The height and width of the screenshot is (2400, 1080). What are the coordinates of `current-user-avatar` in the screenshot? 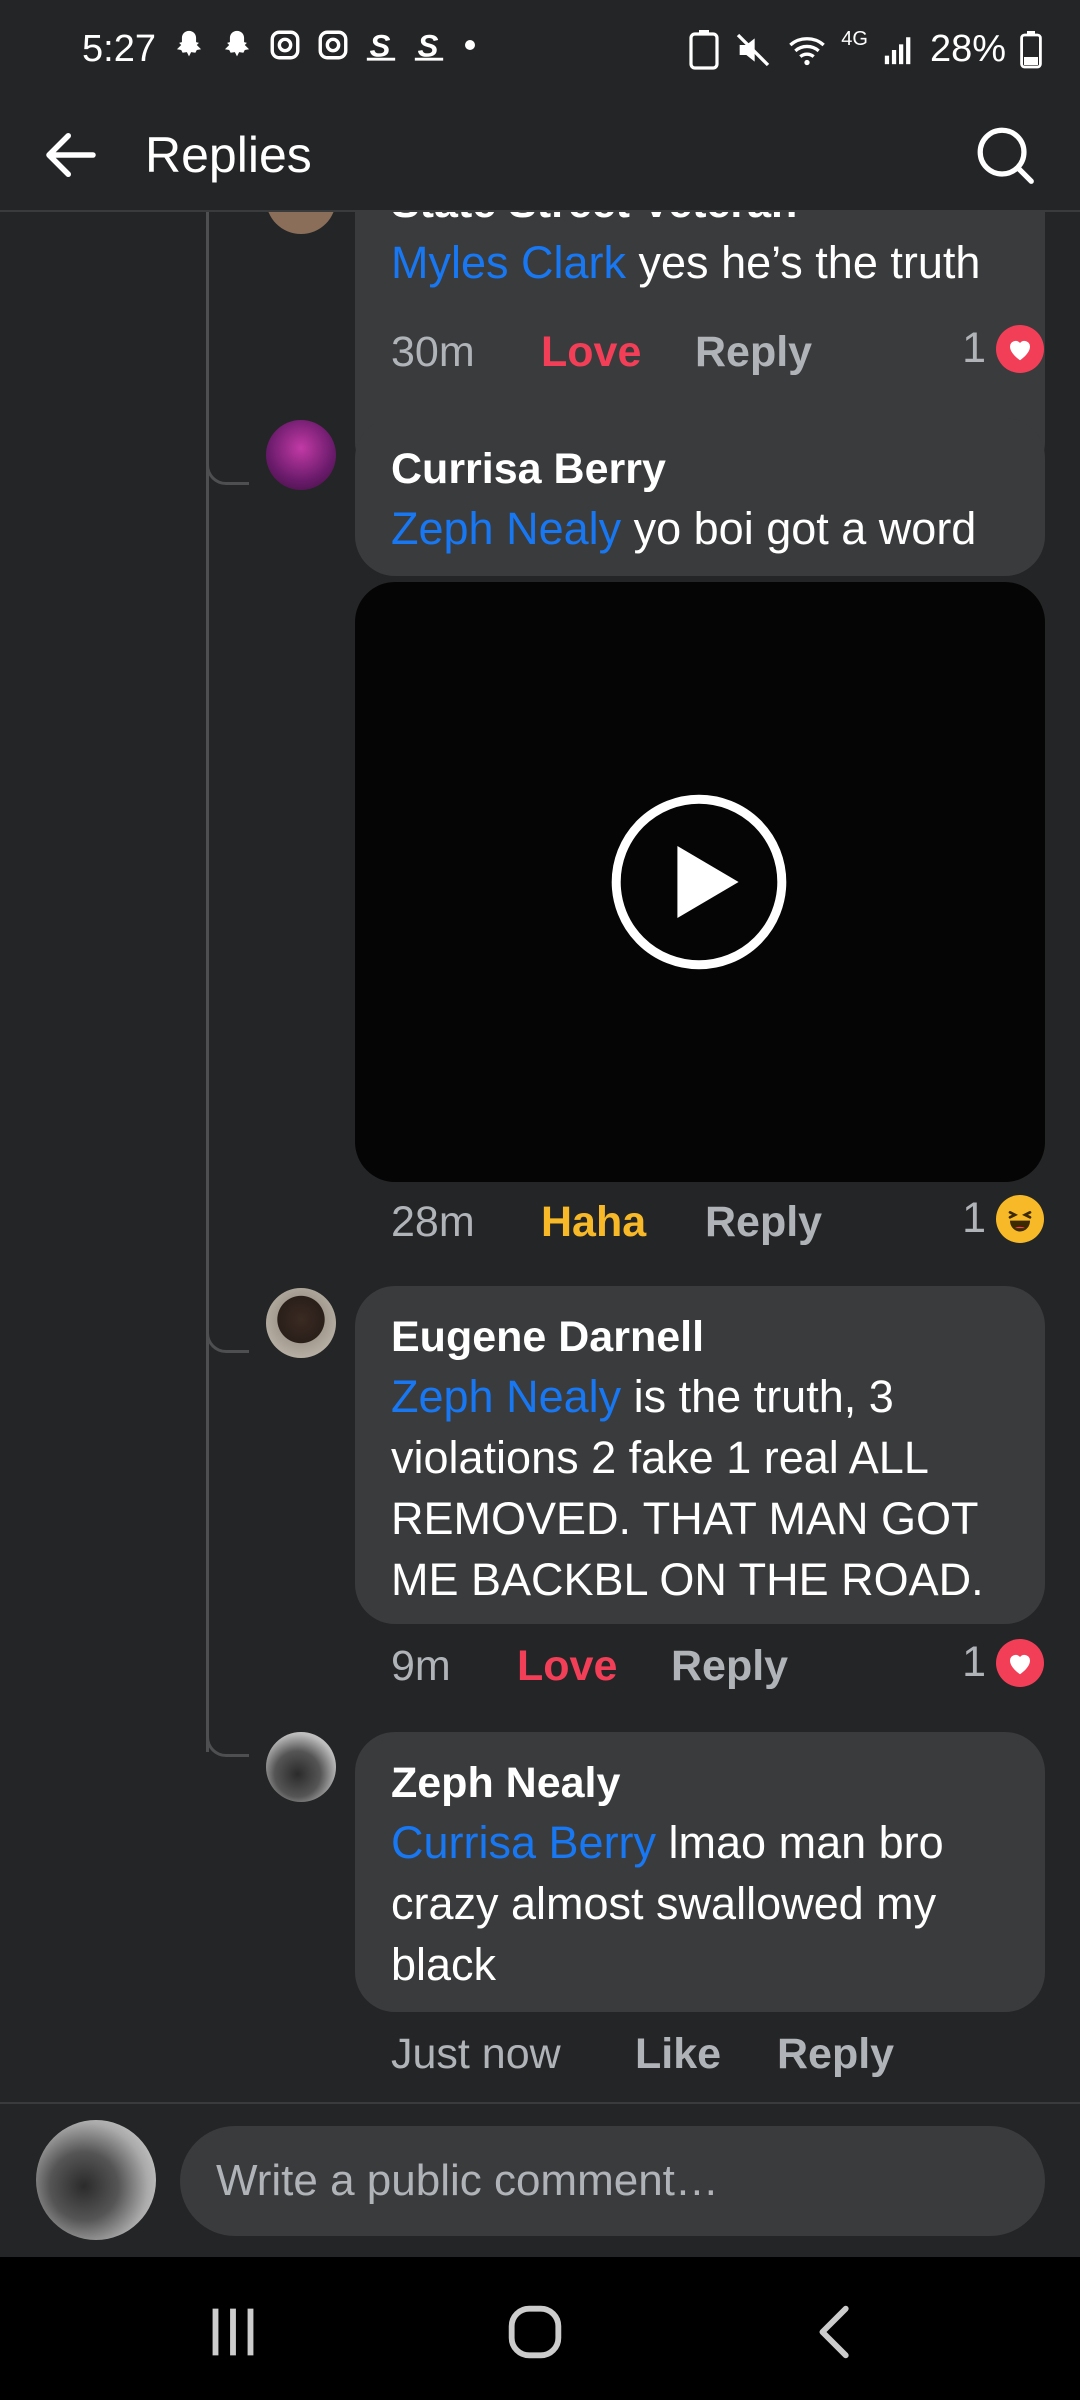 It's located at (96, 2180).